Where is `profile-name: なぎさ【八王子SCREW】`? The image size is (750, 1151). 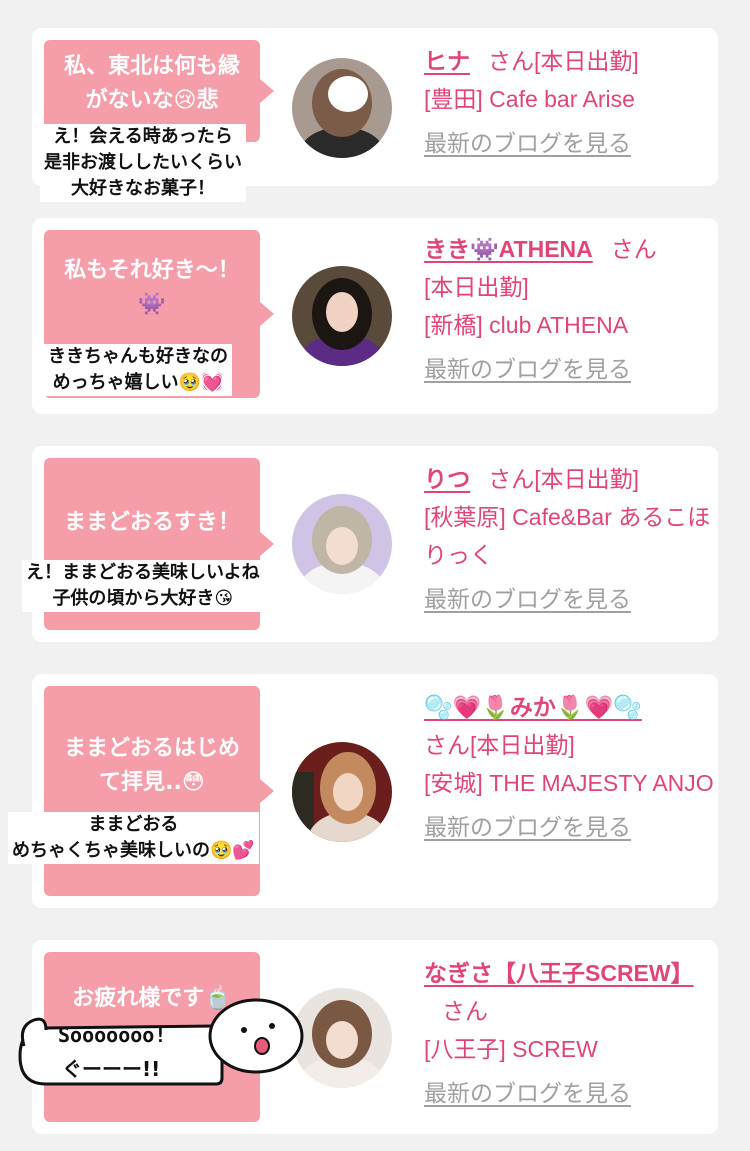
profile-name: なぎさ【八王子SCREW】 is located at coordinates (559, 973).